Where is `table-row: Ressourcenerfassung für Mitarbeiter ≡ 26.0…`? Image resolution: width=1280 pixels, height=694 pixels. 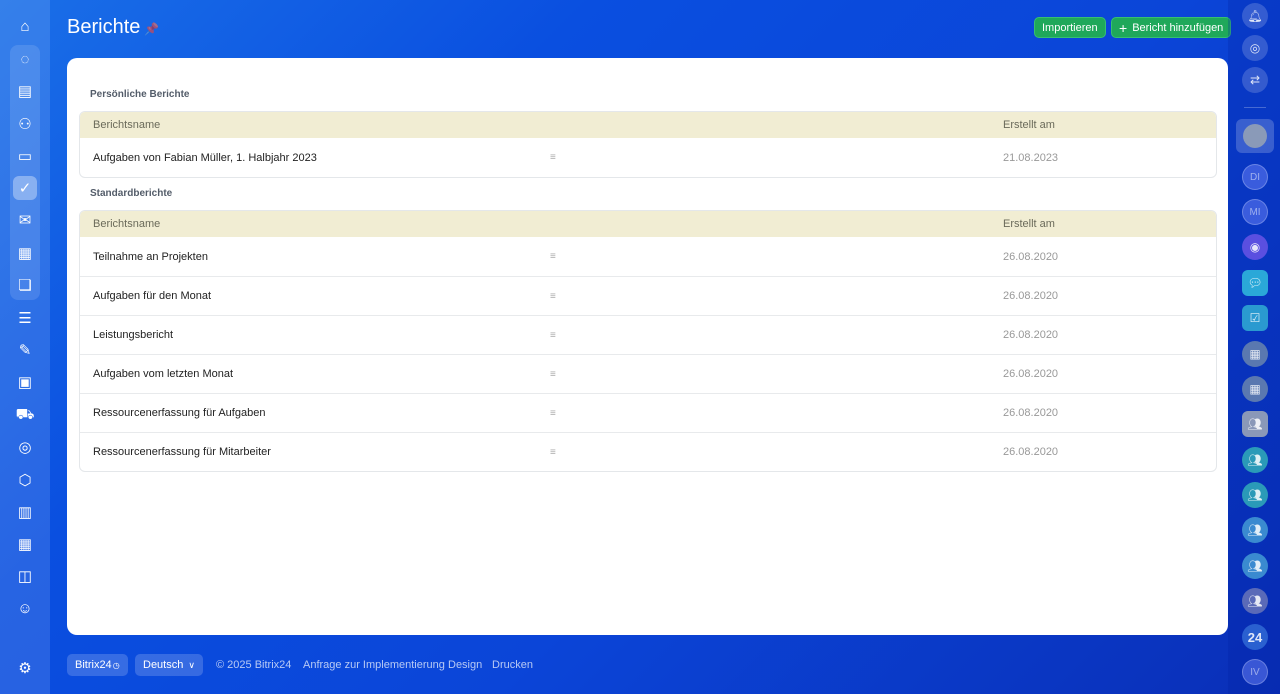 table-row: Ressourcenerfassung für Mitarbeiter ≡ 26.0… is located at coordinates (648, 451).